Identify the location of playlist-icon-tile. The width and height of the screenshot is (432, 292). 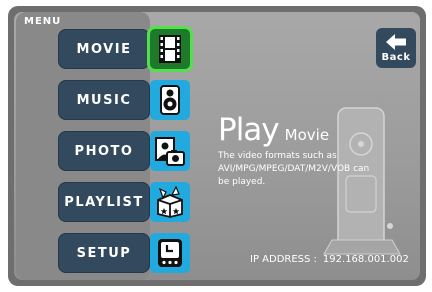
(170, 202).